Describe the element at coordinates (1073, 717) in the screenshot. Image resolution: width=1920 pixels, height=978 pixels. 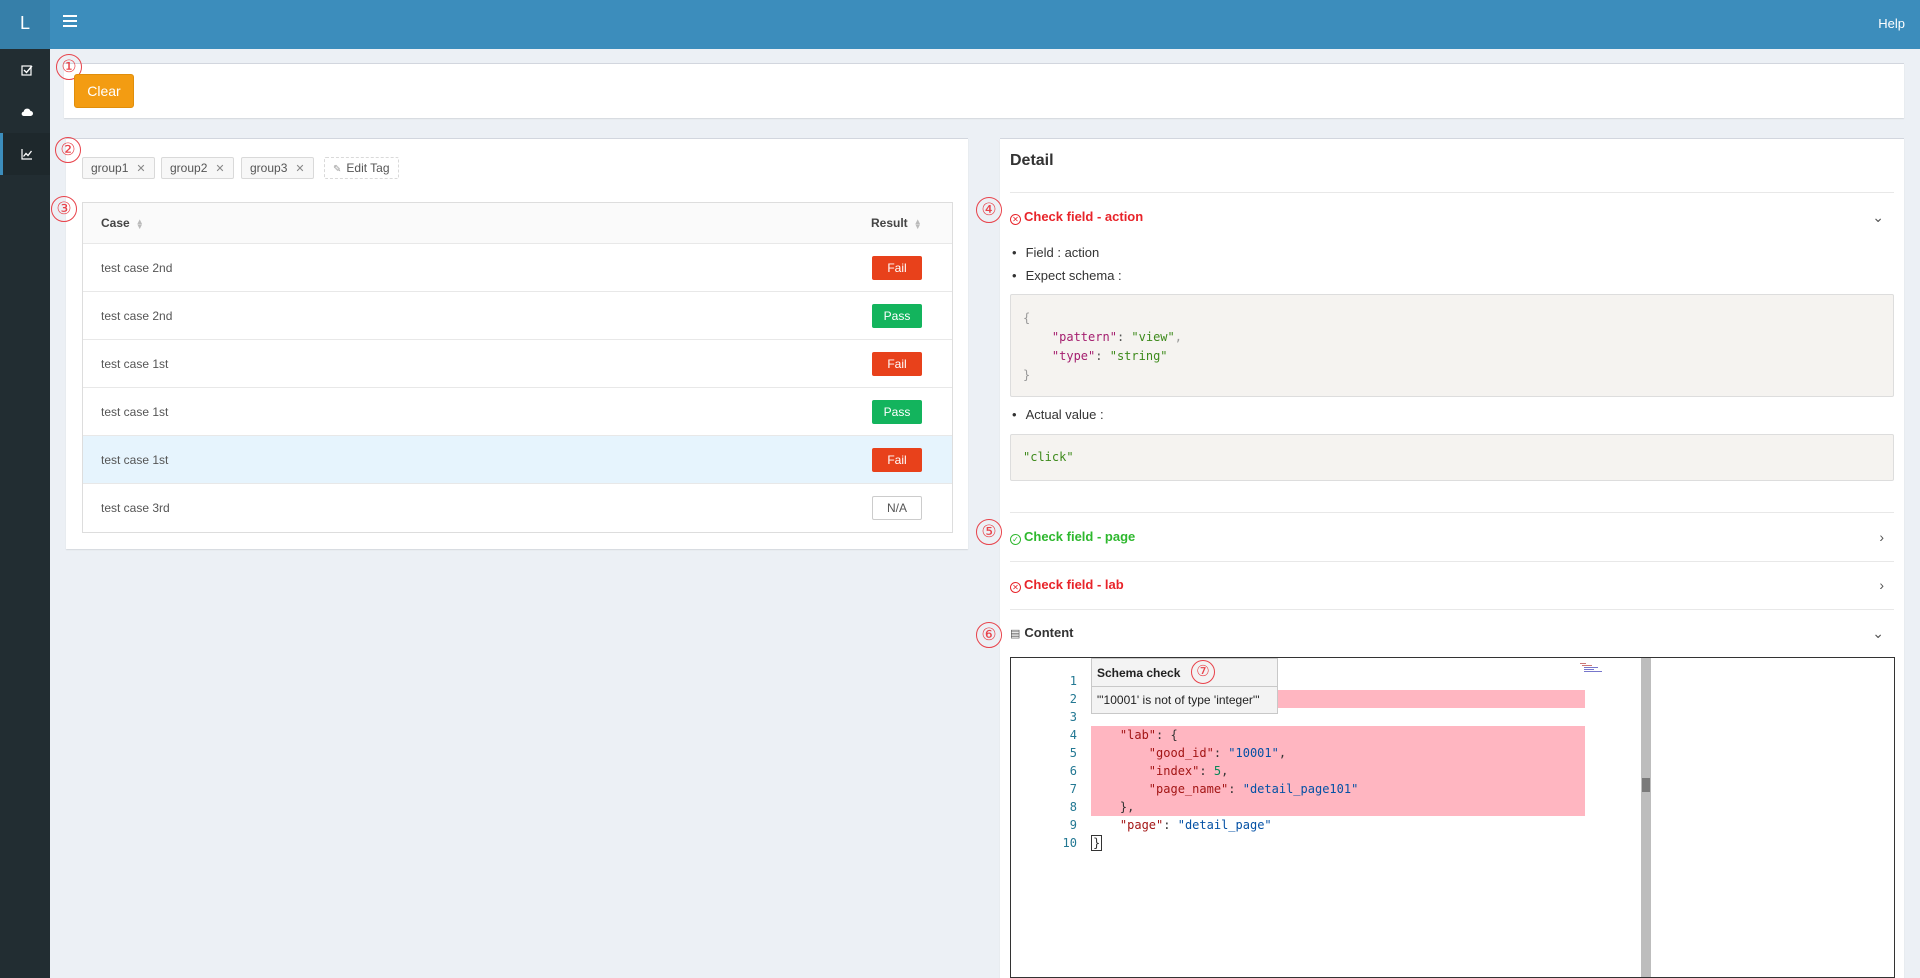
I see `line-number: 3` at that location.